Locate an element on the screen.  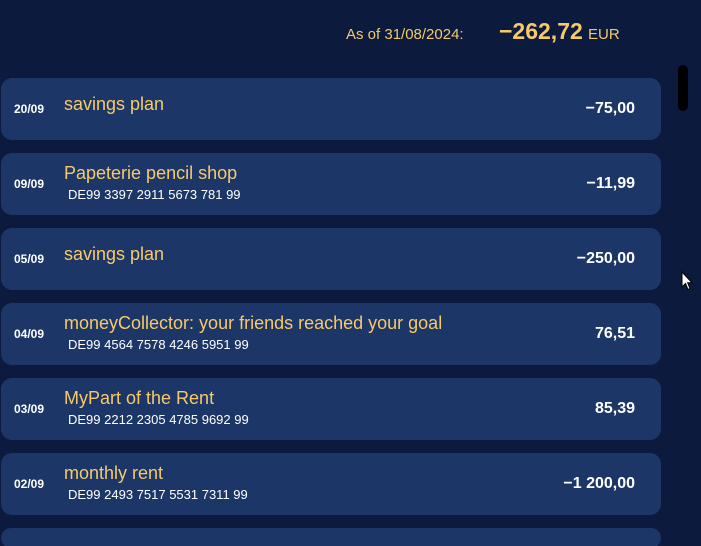
transaction-iban: DE99 3397 2911 5673 781 99 is located at coordinates (154, 194).